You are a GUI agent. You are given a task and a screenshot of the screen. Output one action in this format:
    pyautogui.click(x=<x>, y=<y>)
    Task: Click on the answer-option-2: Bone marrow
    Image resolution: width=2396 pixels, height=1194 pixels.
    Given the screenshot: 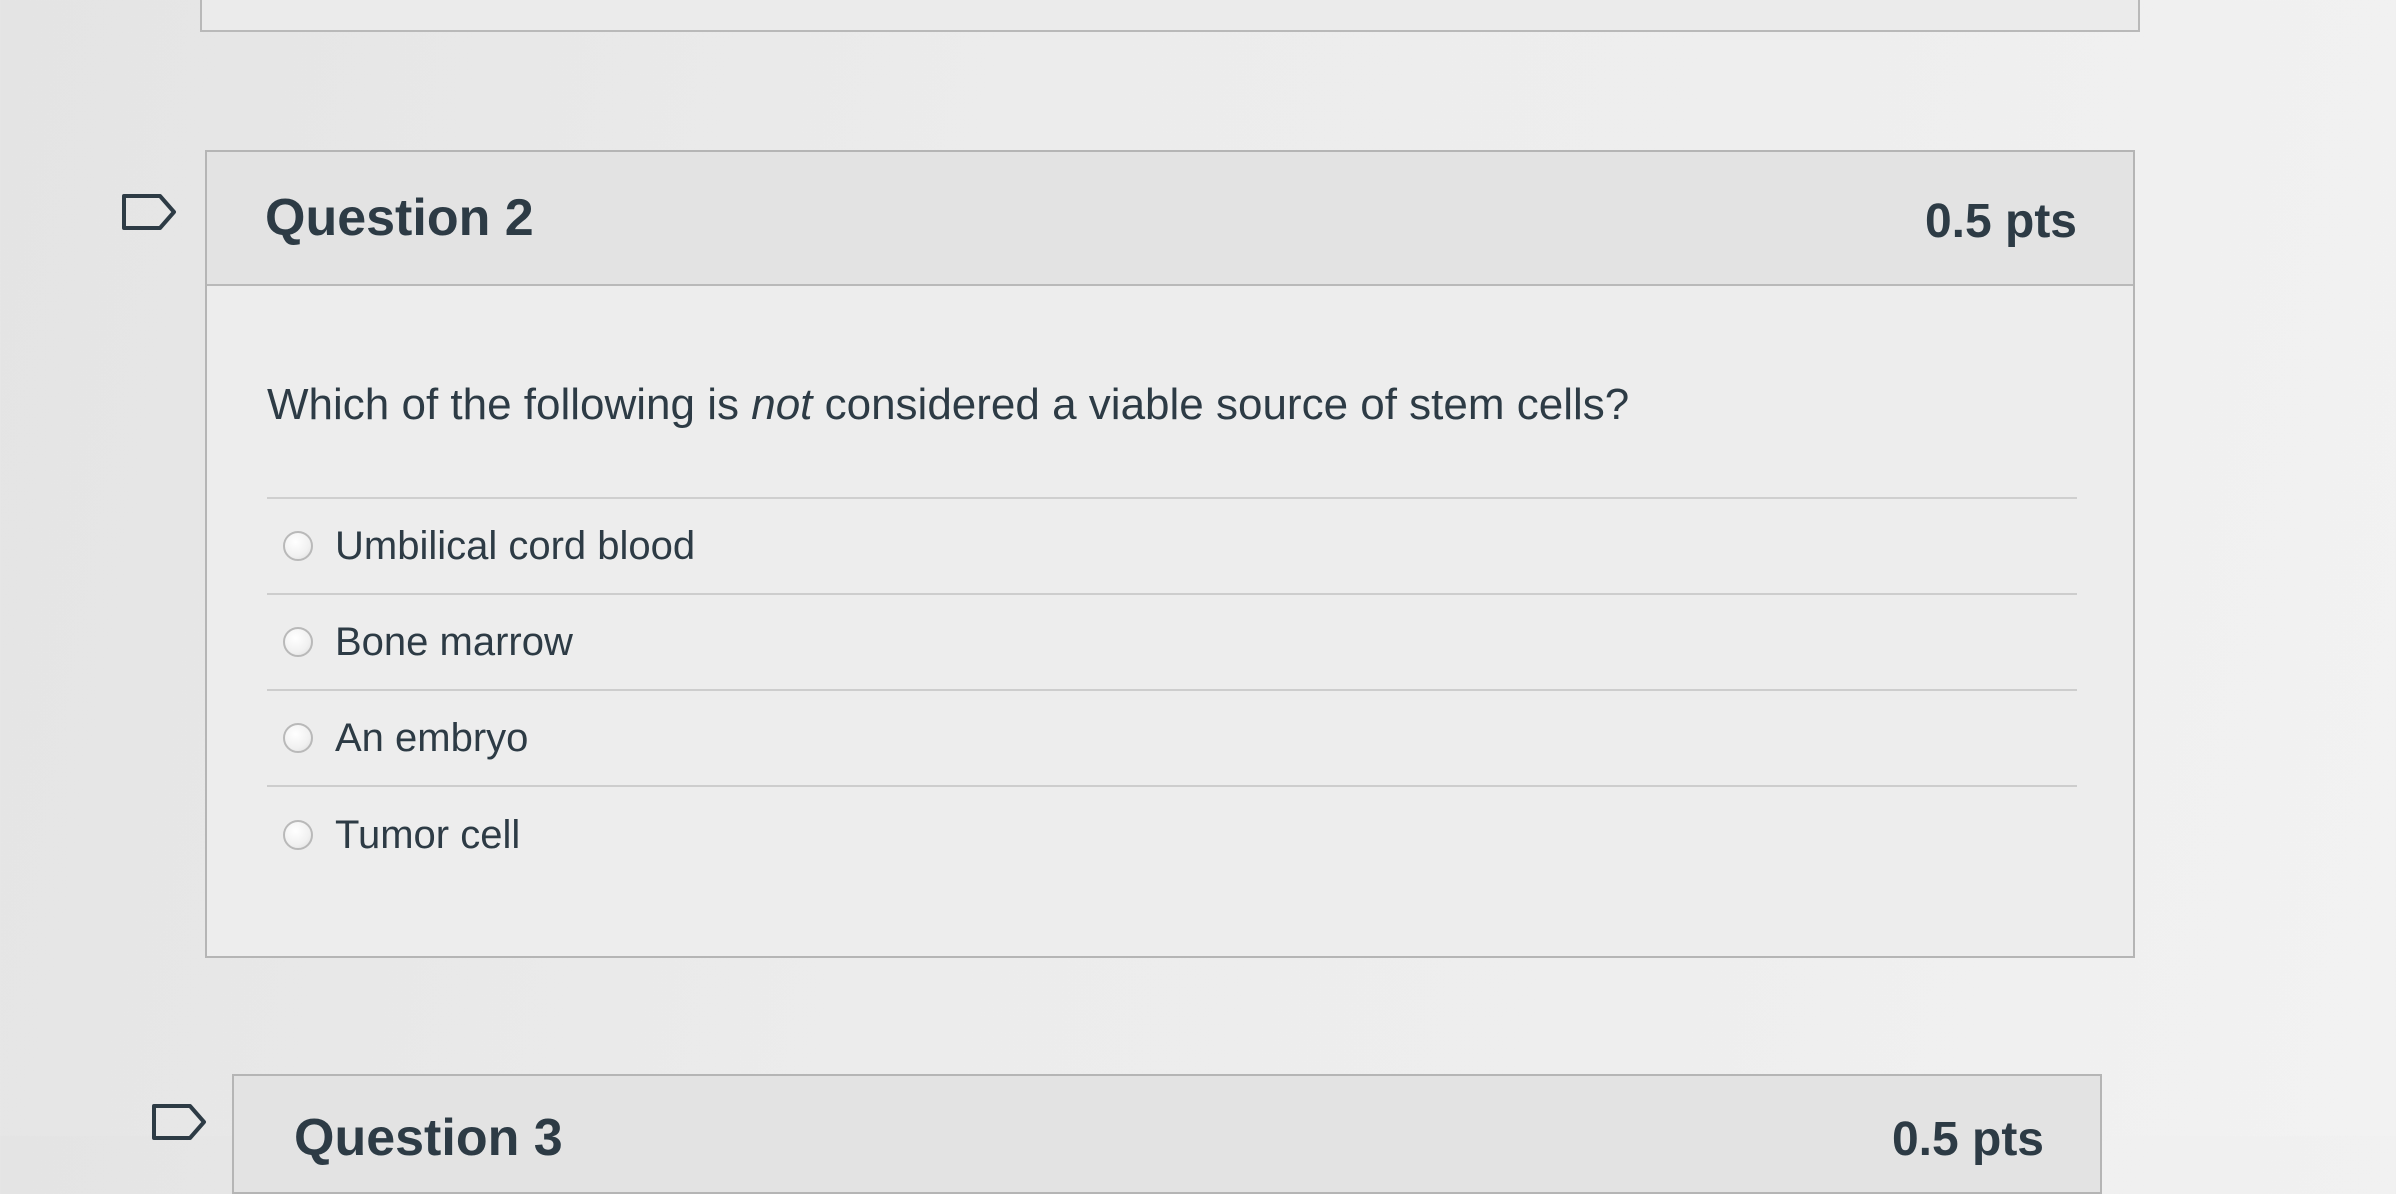 What is the action you would take?
    pyautogui.click(x=1172, y=643)
    